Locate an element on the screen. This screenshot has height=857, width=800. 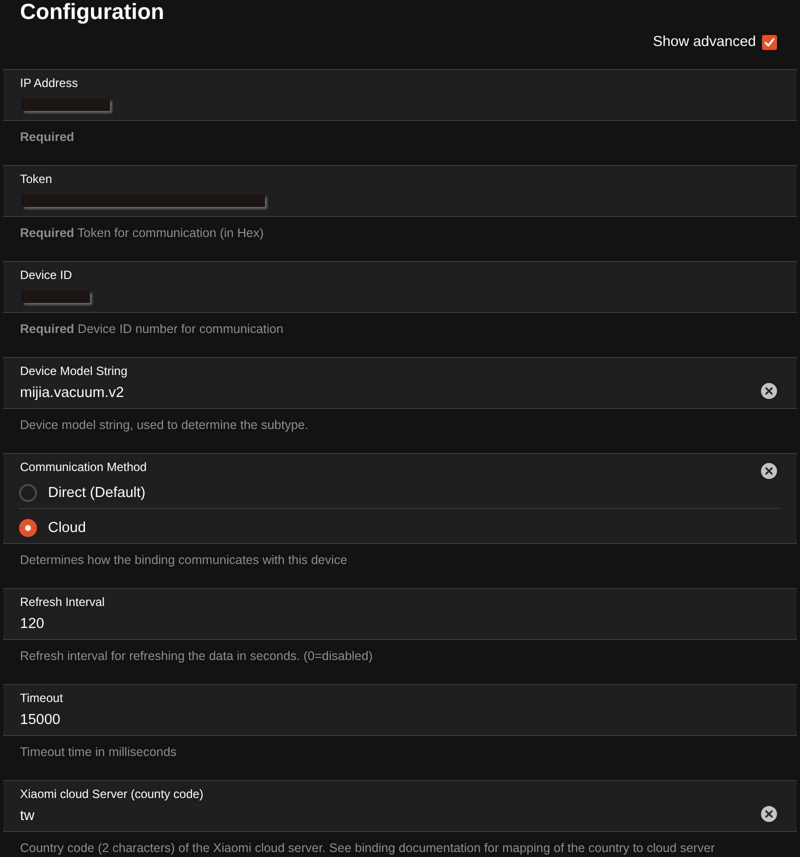
text-field: IP Address is located at coordinates (400, 95).